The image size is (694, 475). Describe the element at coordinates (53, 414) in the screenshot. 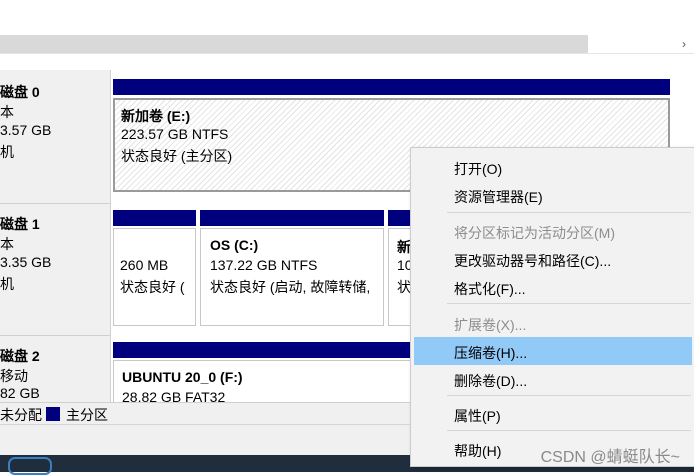

I see `legend-primary-swatch` at that location.